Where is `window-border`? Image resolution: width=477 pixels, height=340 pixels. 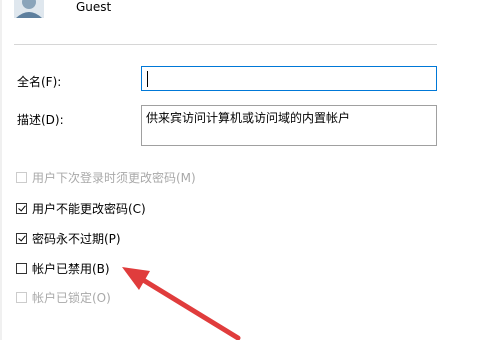
window-border is located at coordinates (1, 170).